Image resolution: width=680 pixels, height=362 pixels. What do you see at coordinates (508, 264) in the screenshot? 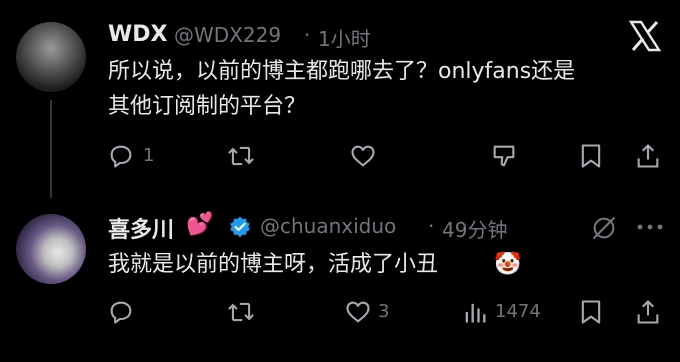
I see `clown-emoji: 🤡` at bounding box center [508, 264].